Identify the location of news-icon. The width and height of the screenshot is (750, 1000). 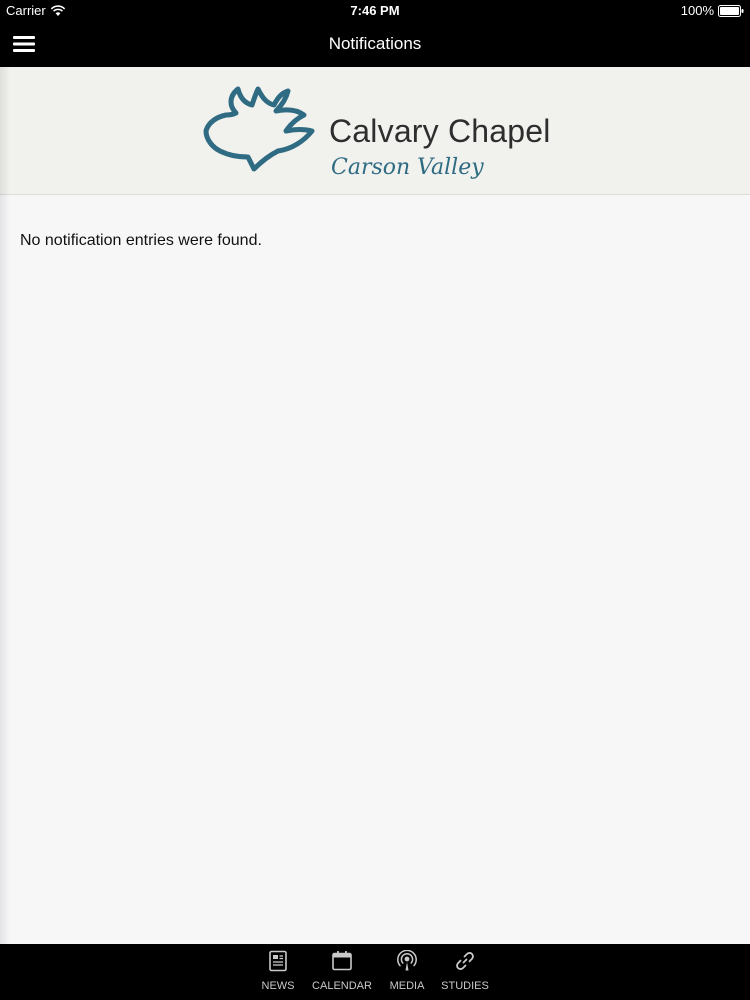
(278, 961).